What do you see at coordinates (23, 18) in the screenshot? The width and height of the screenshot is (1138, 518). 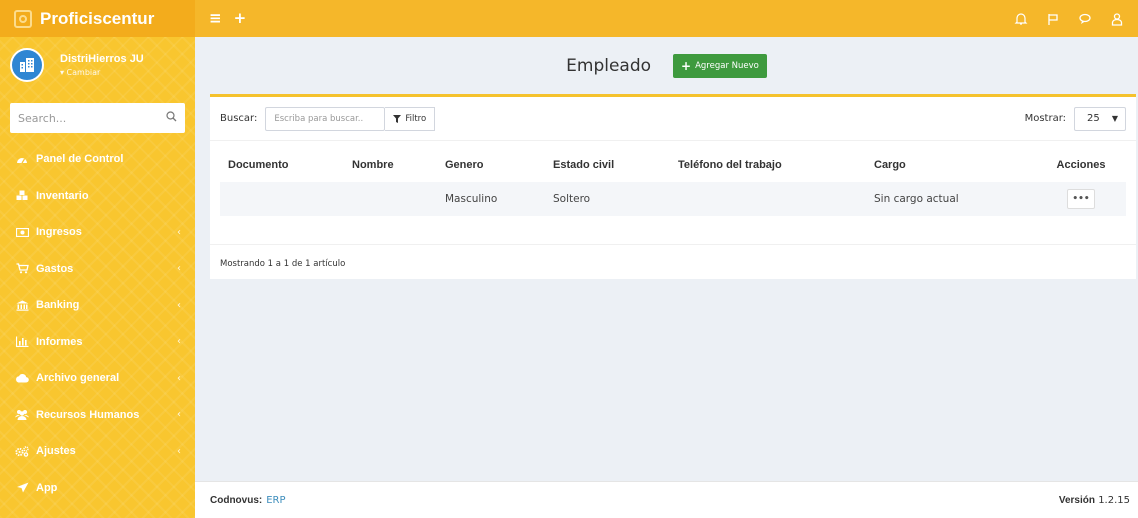 I see `logo-icon` at bounding box center [23, 18].